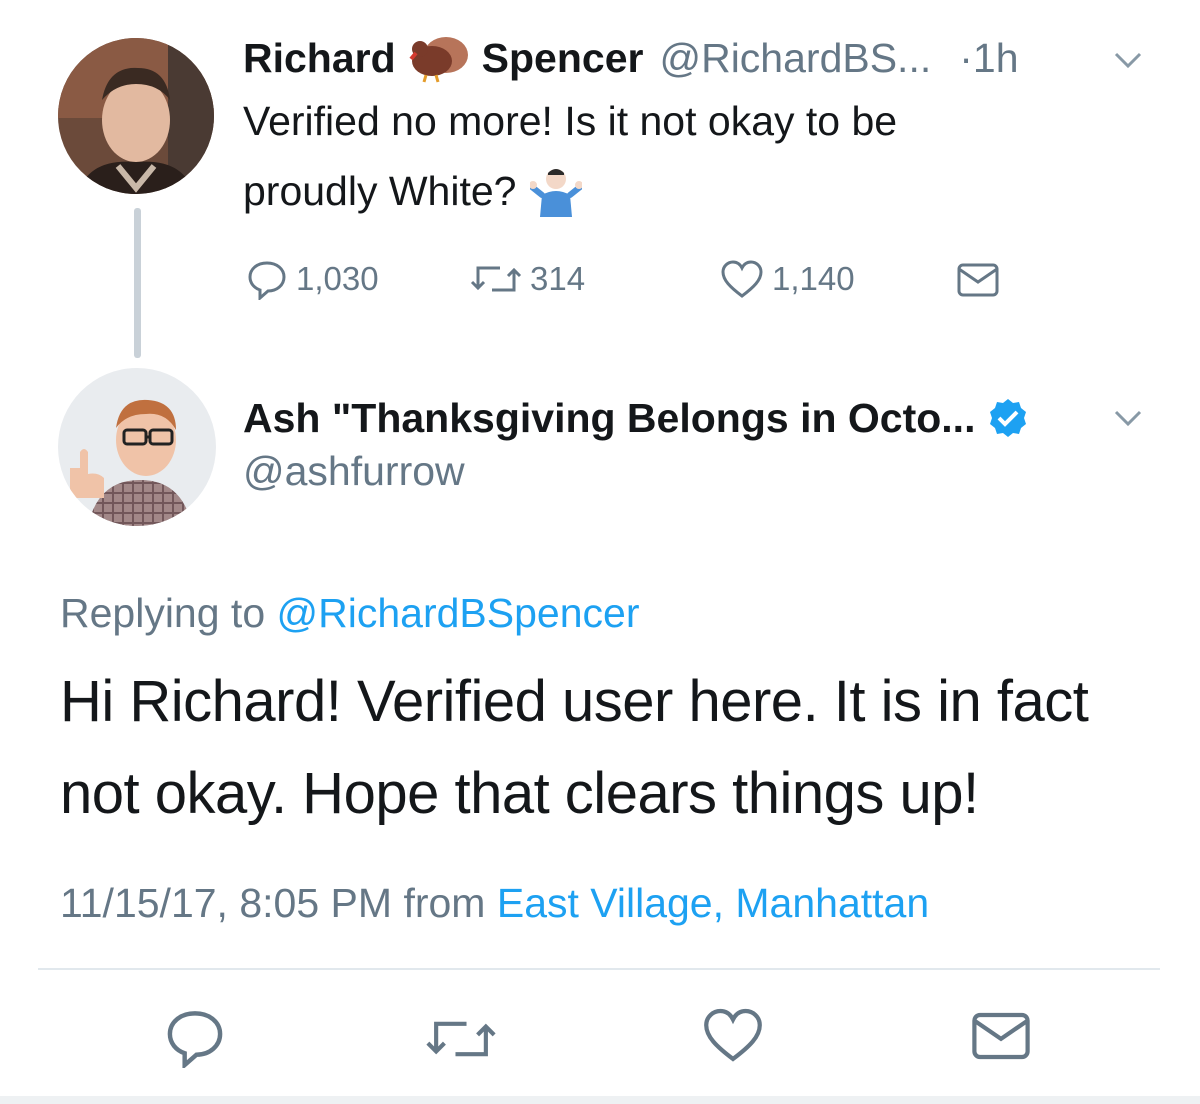  I want to click on original-tweet-header: Richard Spencer @RichardBS... ·1h, so click(631, 58).